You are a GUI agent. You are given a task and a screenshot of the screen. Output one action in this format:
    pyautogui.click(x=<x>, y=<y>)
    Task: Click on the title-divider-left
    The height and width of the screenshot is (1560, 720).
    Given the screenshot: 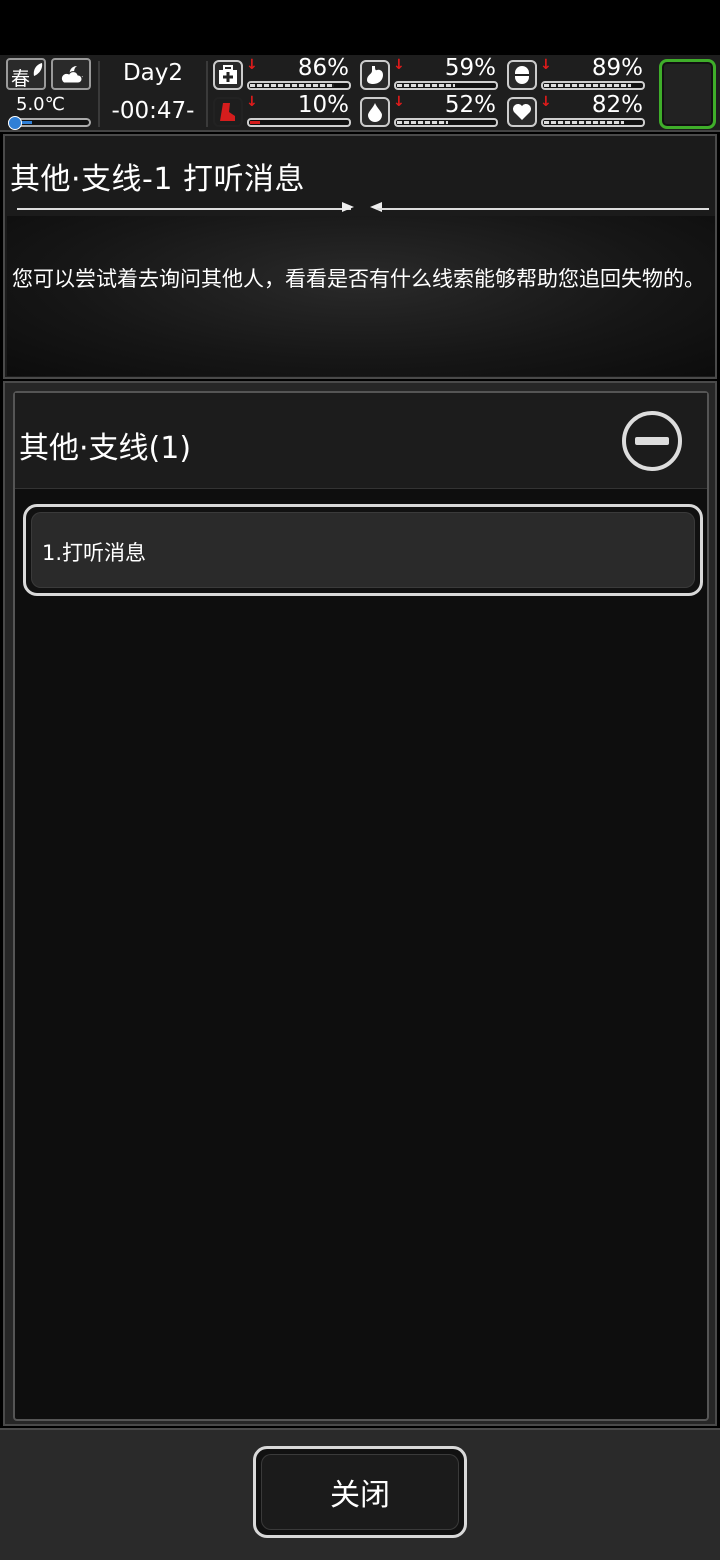 What is the action you would take?
    pyautogui.click(x=184, y=209)
    